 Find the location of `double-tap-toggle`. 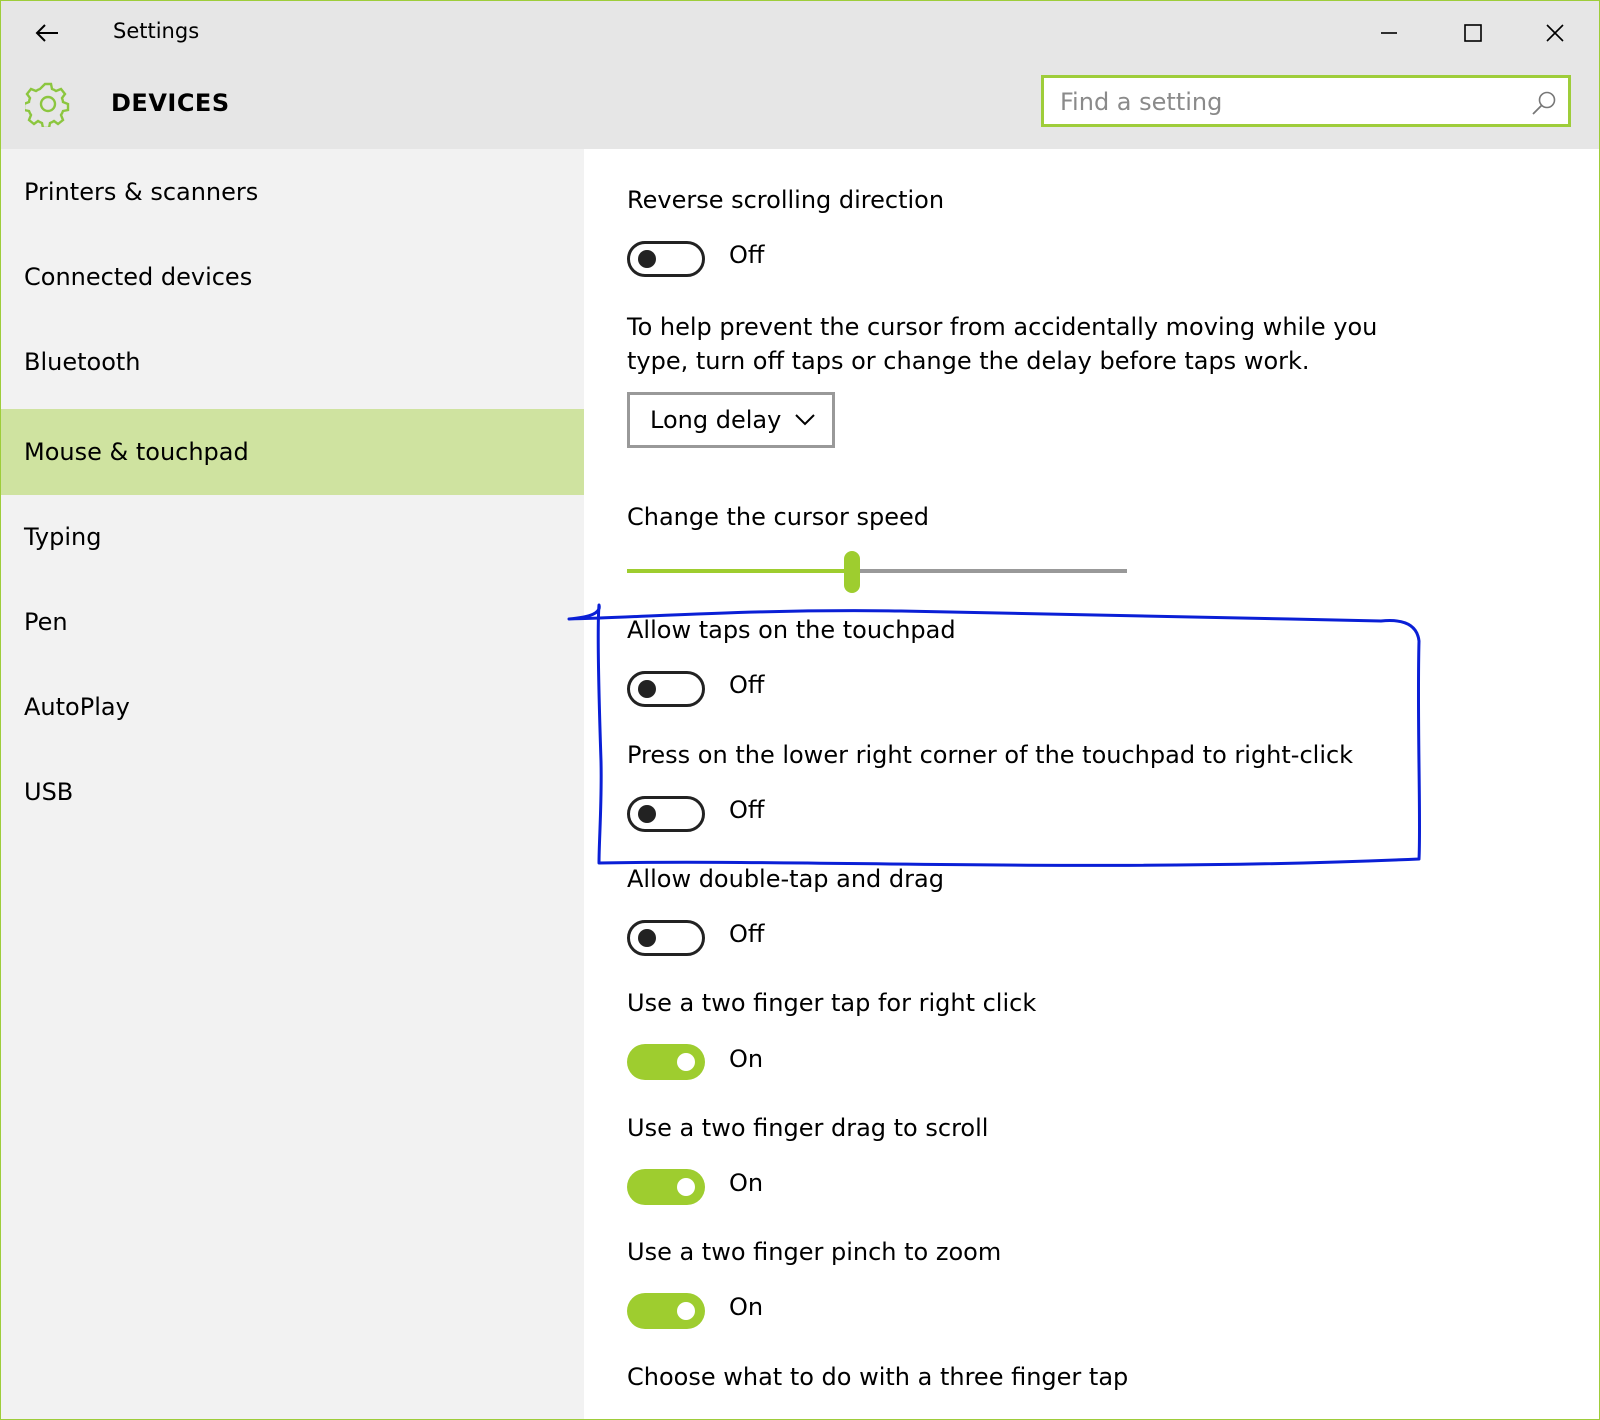

double-tap-toggle is located at coordinates (666, 938).